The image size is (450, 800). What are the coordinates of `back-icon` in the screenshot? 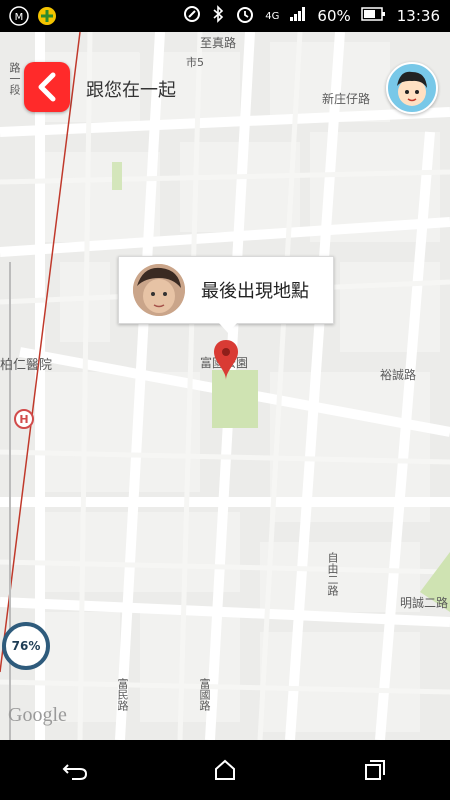 It's located at (75, 772).